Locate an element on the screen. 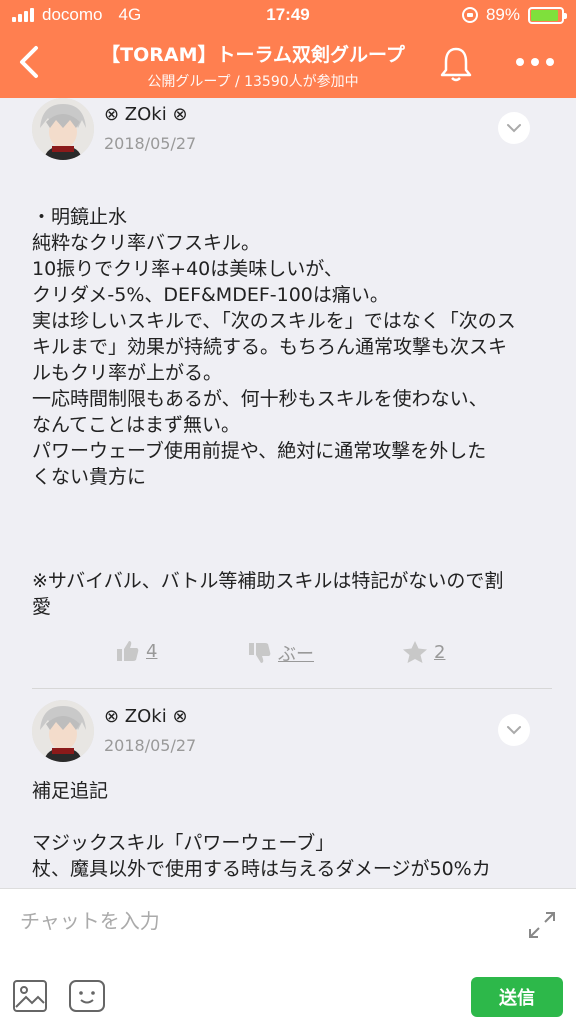  post-actions: 4 ぶー 2 is located at coordinates (288, 660).